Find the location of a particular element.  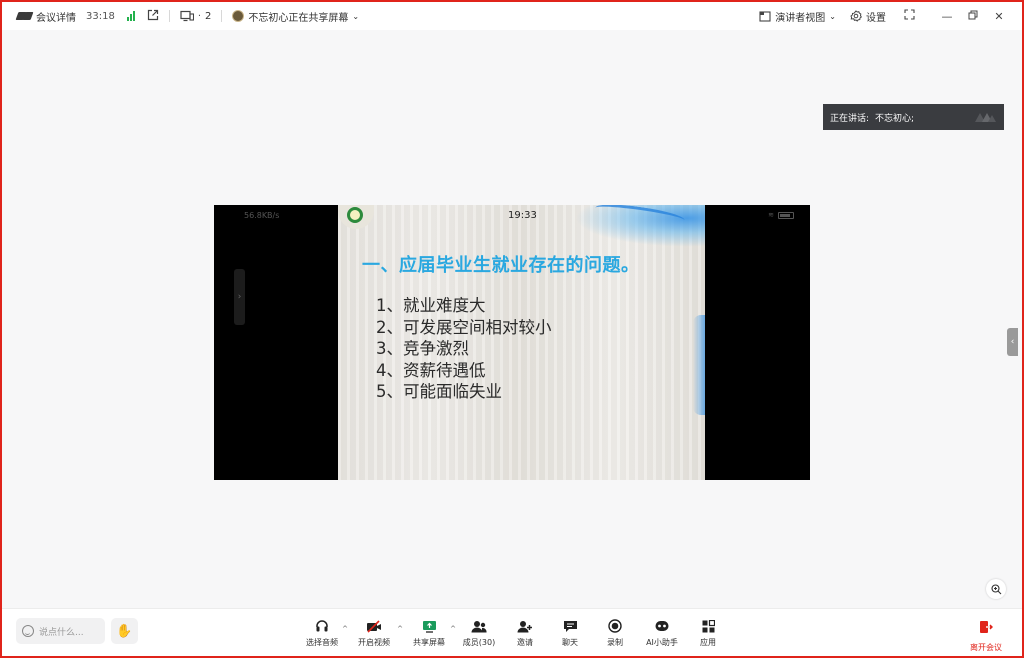

leave-meeting-button: 离开会议 is located at coordinates (986, 636).